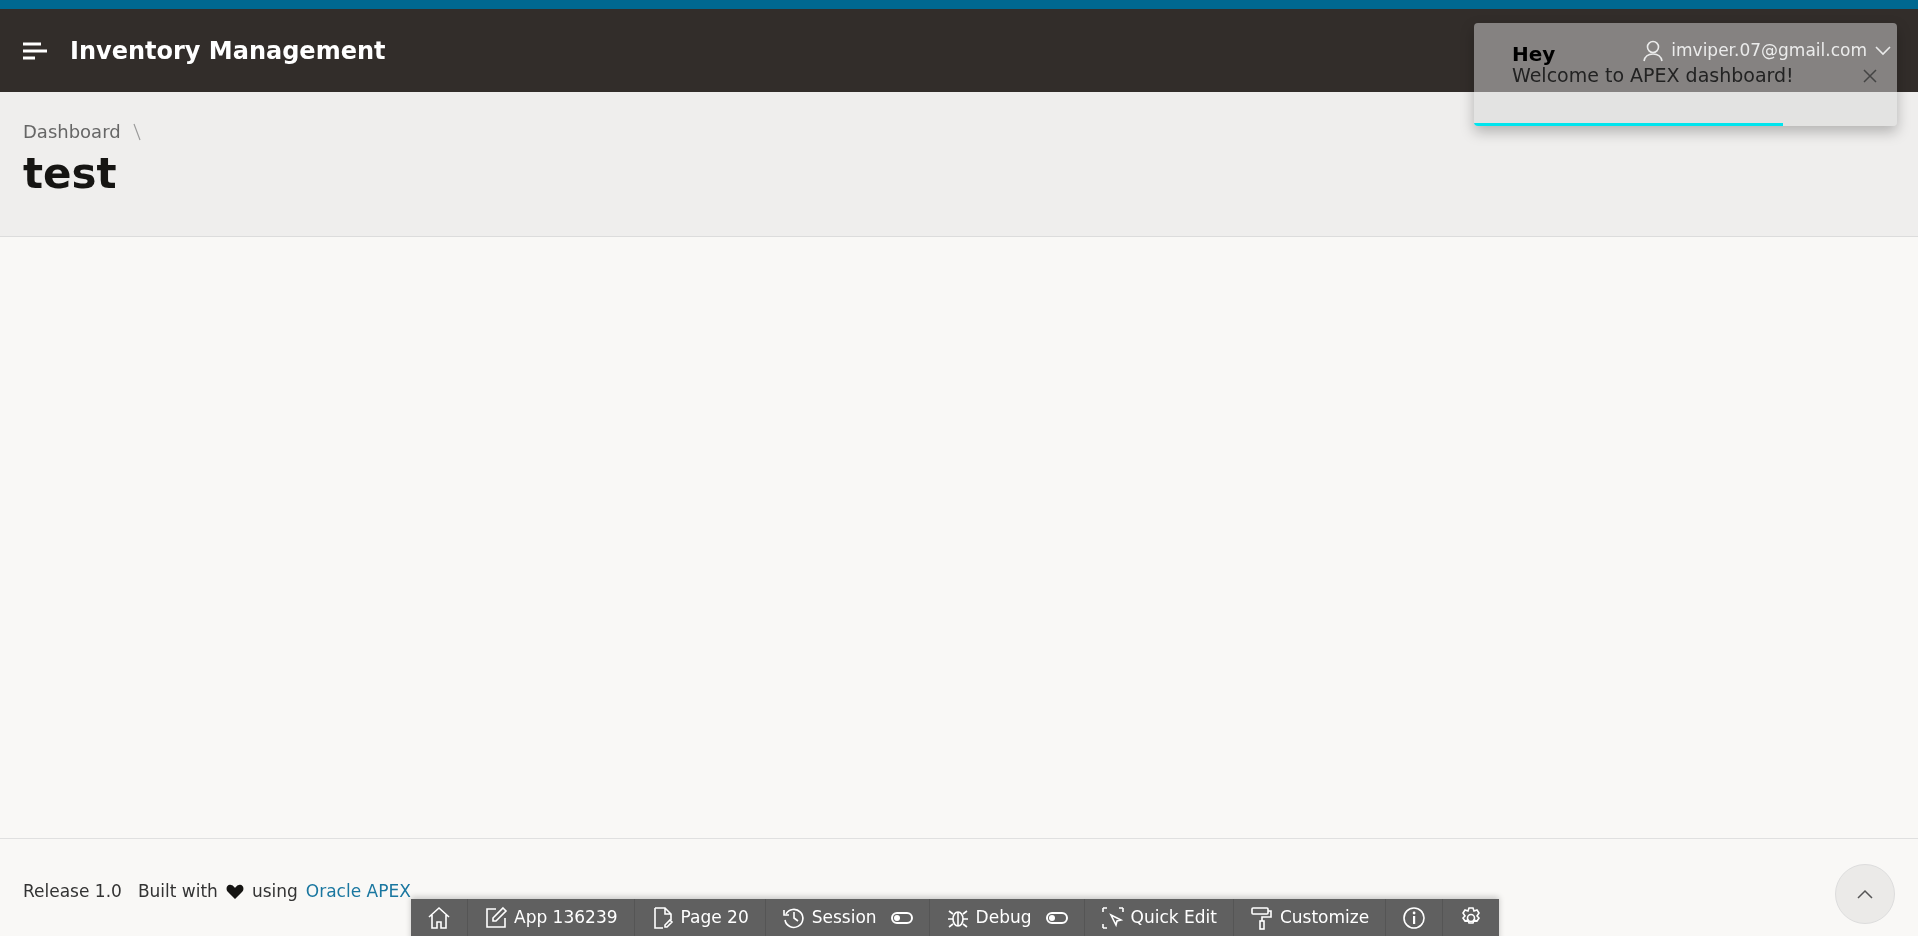  I want to click on debug-button: Debug, so click(1007, 917).